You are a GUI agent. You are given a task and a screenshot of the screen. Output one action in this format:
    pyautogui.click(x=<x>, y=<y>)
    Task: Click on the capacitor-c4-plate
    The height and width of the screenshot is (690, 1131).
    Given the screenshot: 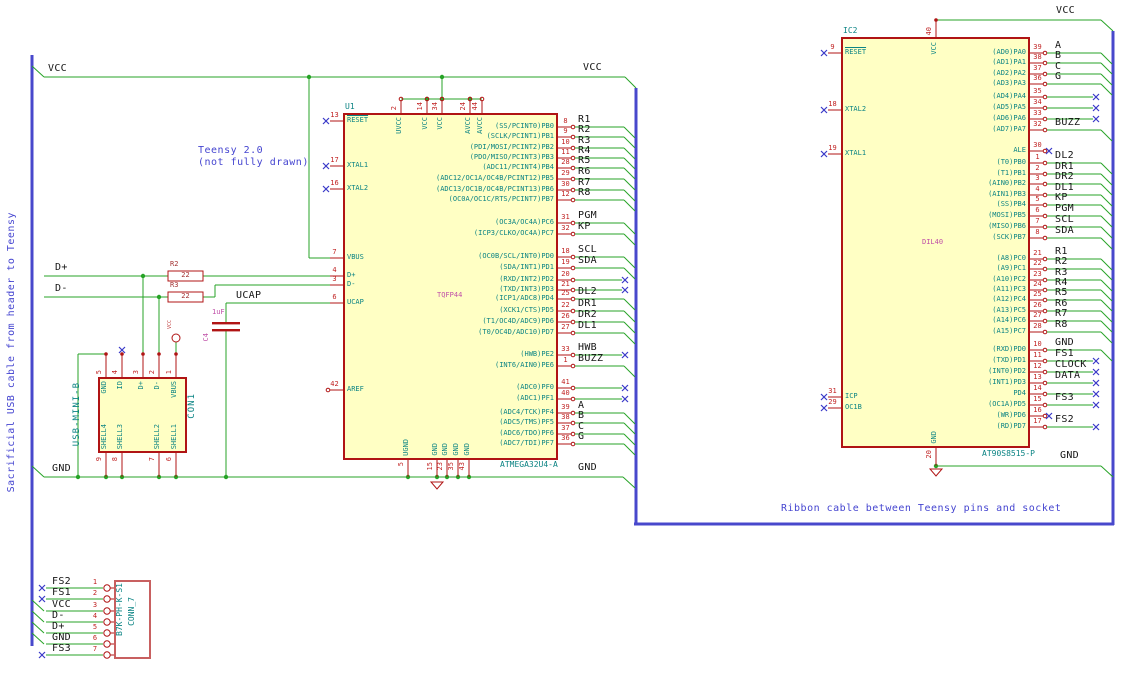 What is the action you would take?
    pyautogui.click(x=226, y=323)
    